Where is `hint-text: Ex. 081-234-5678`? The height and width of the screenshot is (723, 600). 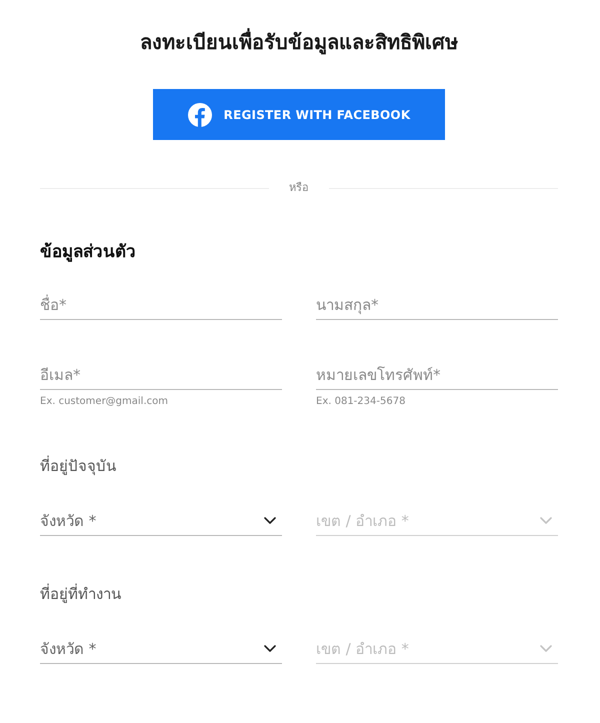 hint-text: Ex. 081-234-5678 is located at coordinates (361, 401).